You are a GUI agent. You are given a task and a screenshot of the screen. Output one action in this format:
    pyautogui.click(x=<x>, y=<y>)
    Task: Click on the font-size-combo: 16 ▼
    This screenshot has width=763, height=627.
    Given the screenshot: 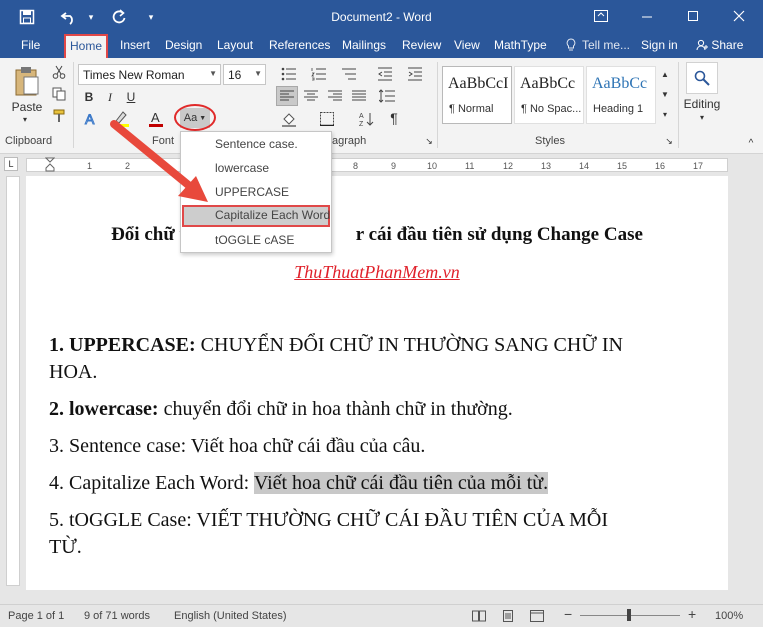 What is the action you would take?
    pyautogui.click(x=244, y=74)
    